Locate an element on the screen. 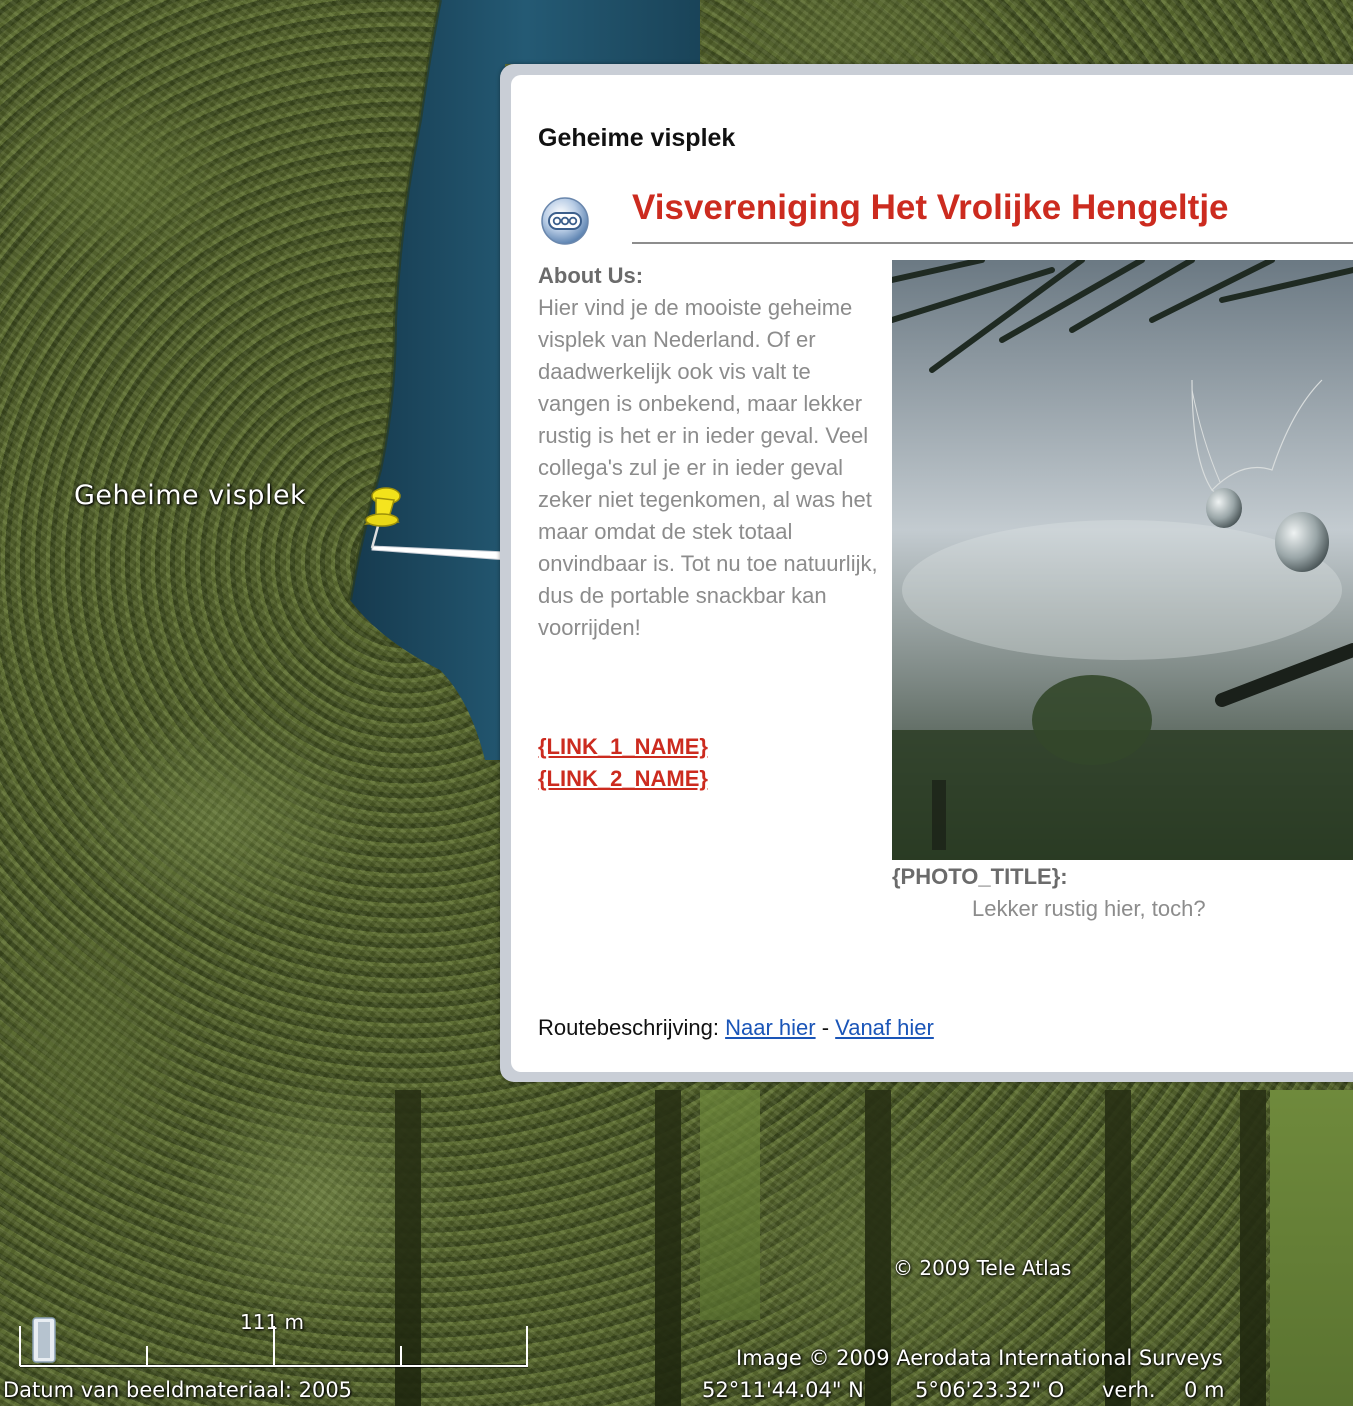 This screenshot has height=1406, width=1353. link-2: {LINK_2_NAME} is located at coordinates (623, 779).